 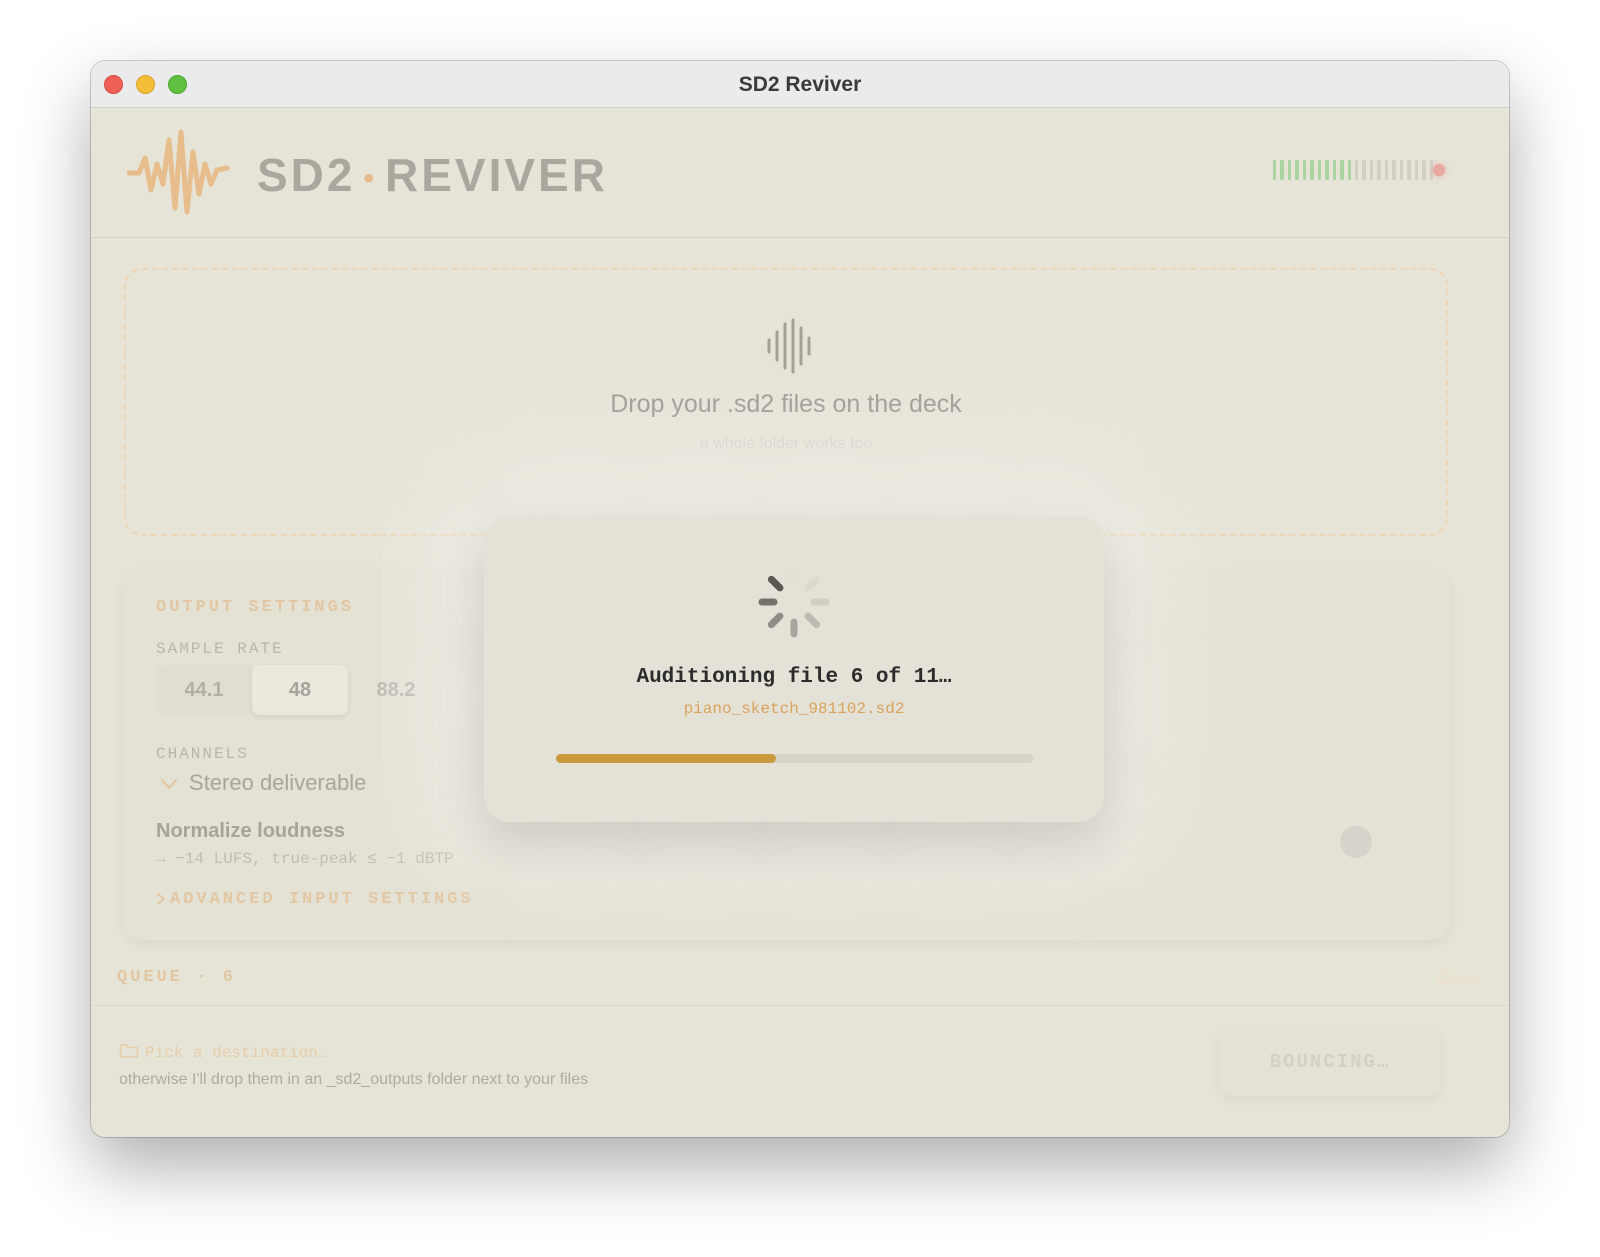 What do you see at coordinates (322, 899) in the screenshot?
I see `advanced-input-settings-label: ADVANCED INPUT SETTINGS` at bounding box center [322, 899].